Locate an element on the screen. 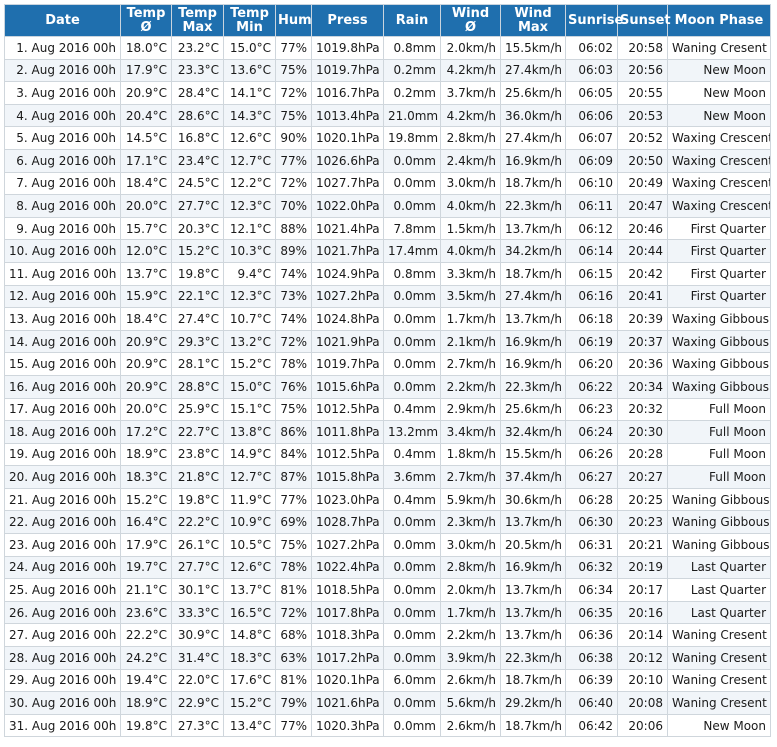 This screenshot has height=747, width=777. cell-temp-max: 23.3°C is located at coordinates (197, 70).